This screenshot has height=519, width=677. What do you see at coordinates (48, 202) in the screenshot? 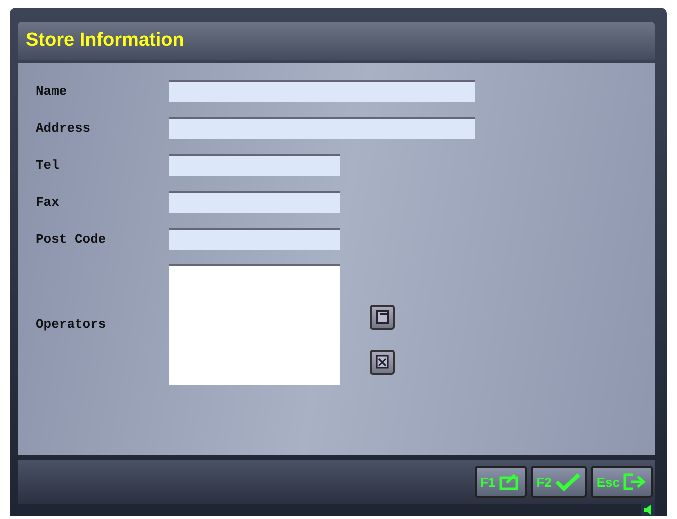
I see `field-label: Fax` at bounding box center [48, 202].